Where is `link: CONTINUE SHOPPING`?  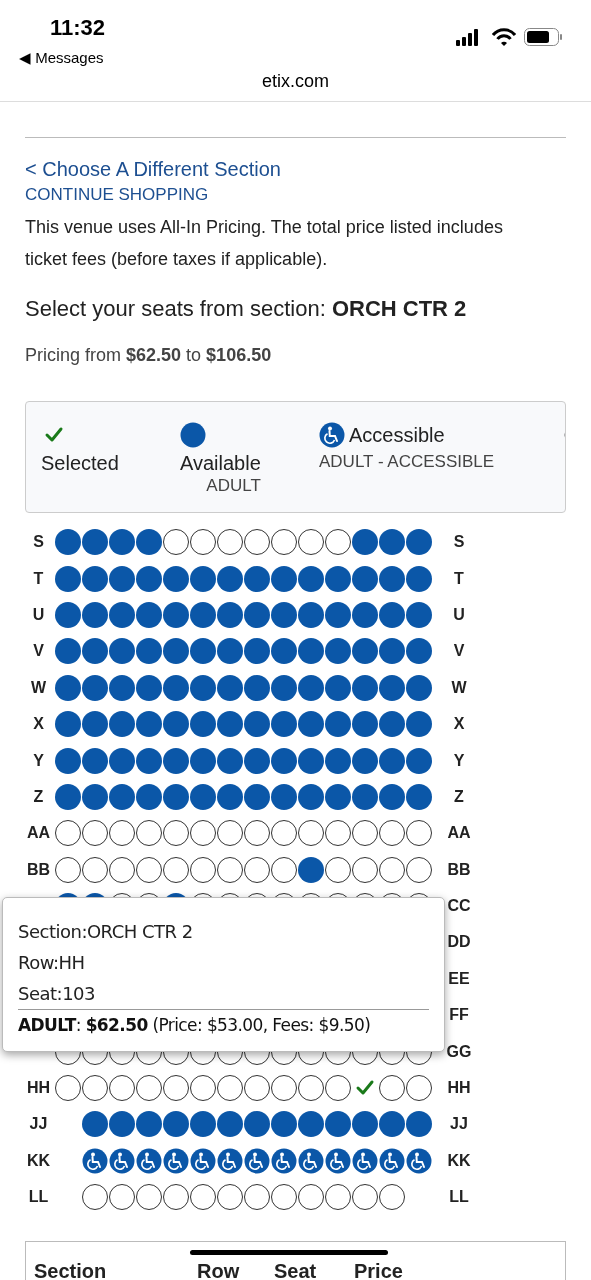 link: CONTINUE SHOPPING is located at coordinates (117, 194).